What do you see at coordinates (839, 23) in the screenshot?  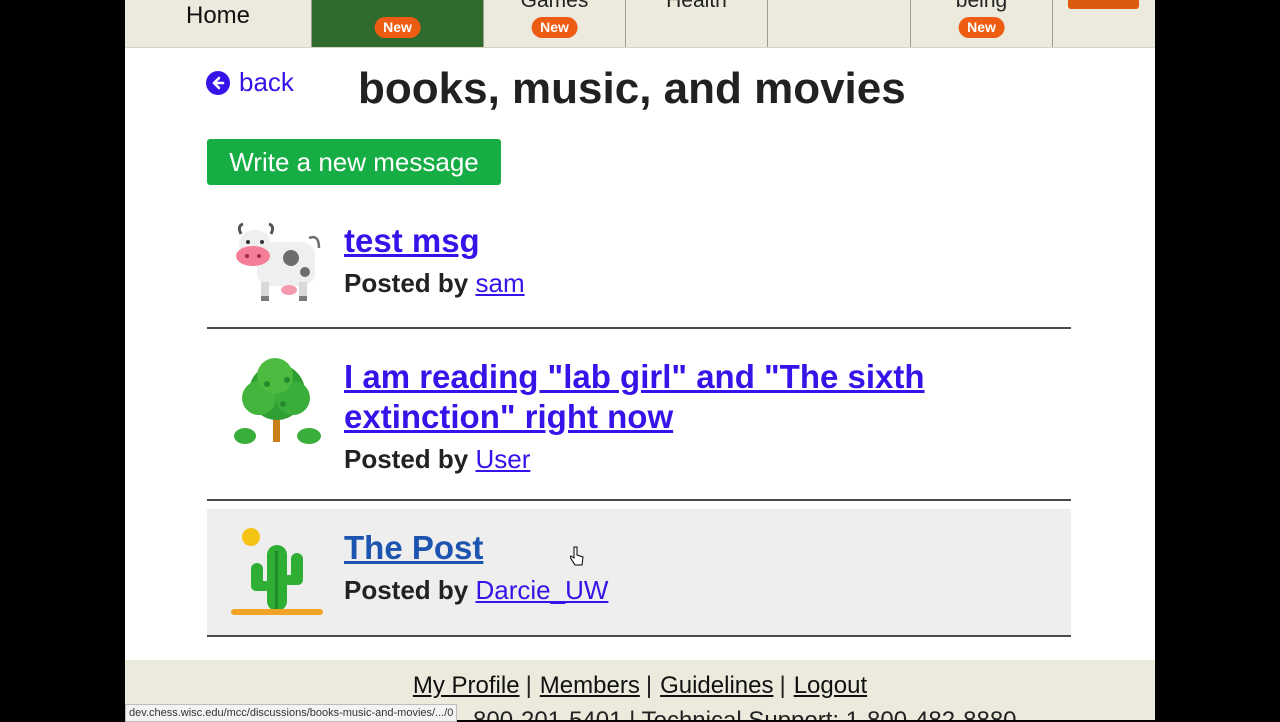 I see `nav-tab-blank` at bounding box center [839, 23].